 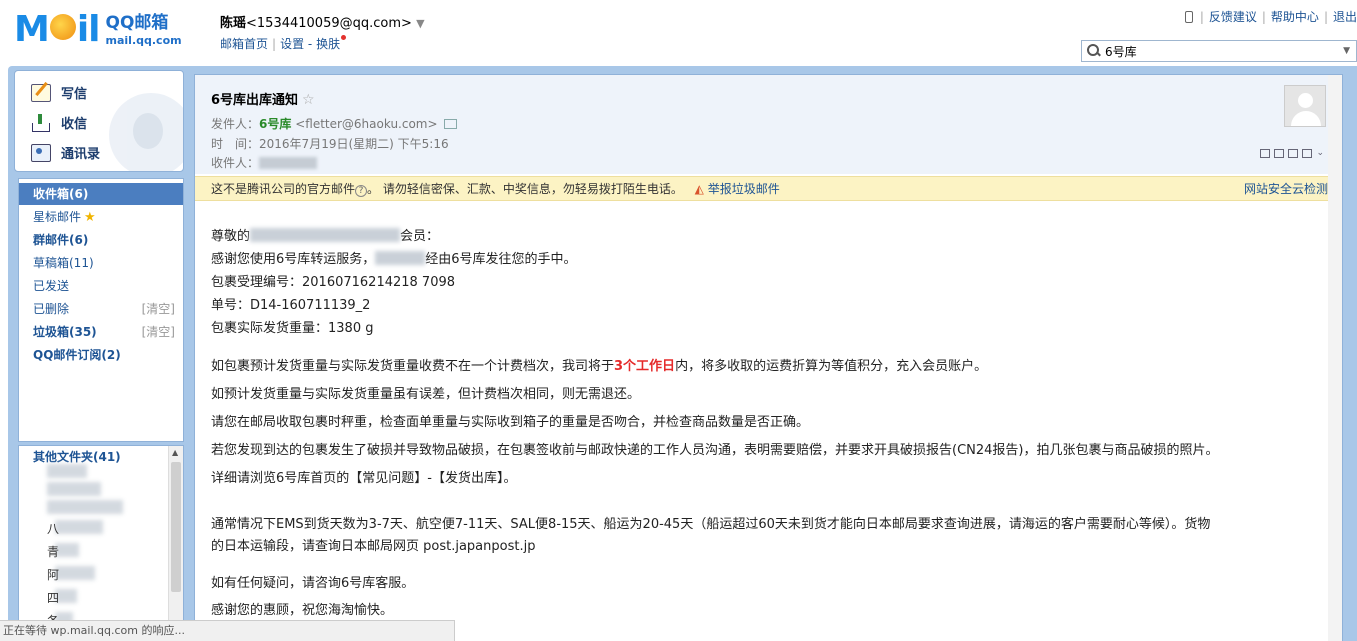 What do you see at coordinates (41, 92) in the screenshot?
I see `compose-icon` at bounding box center [41, 92].